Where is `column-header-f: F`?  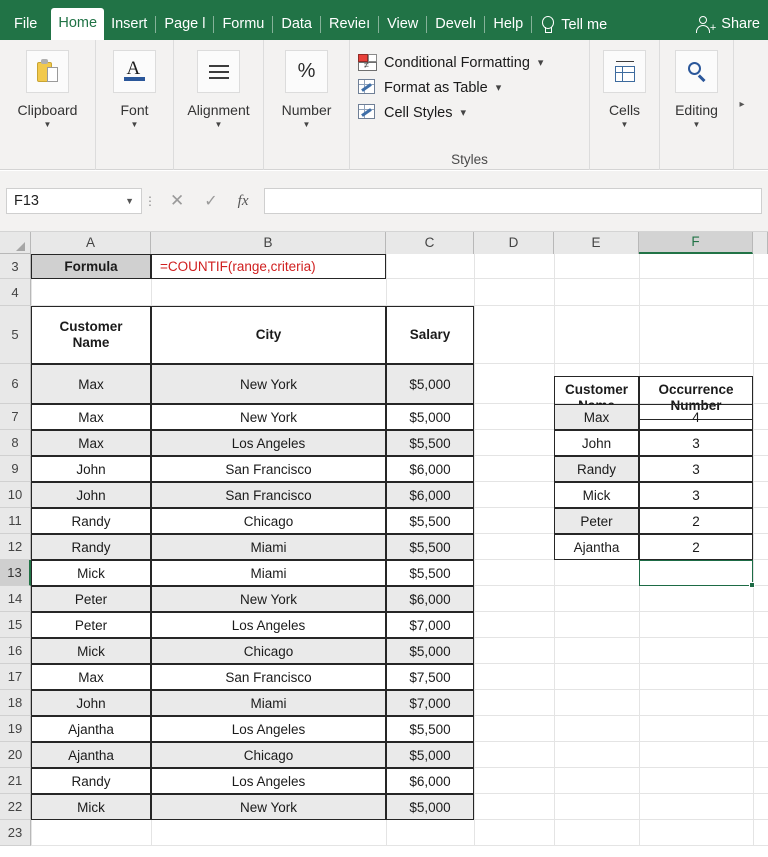 column-header-f: F is located at coordinates (696, 243).